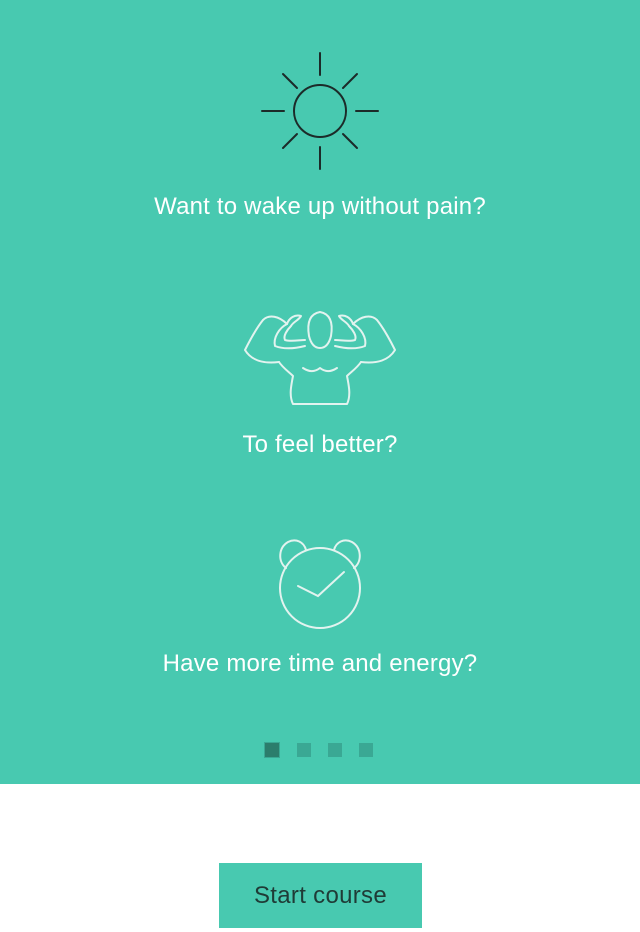 The height and width of the screenshot is (932, 640). I want to click on feature-text-wake-up: Want to wake up without pain?, so click(320, 206).